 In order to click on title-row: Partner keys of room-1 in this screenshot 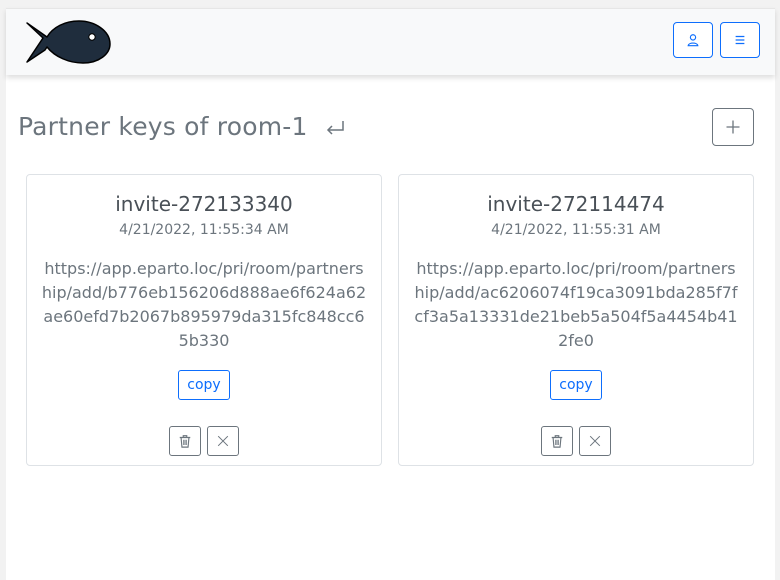, I will do `click(182, 126)`.